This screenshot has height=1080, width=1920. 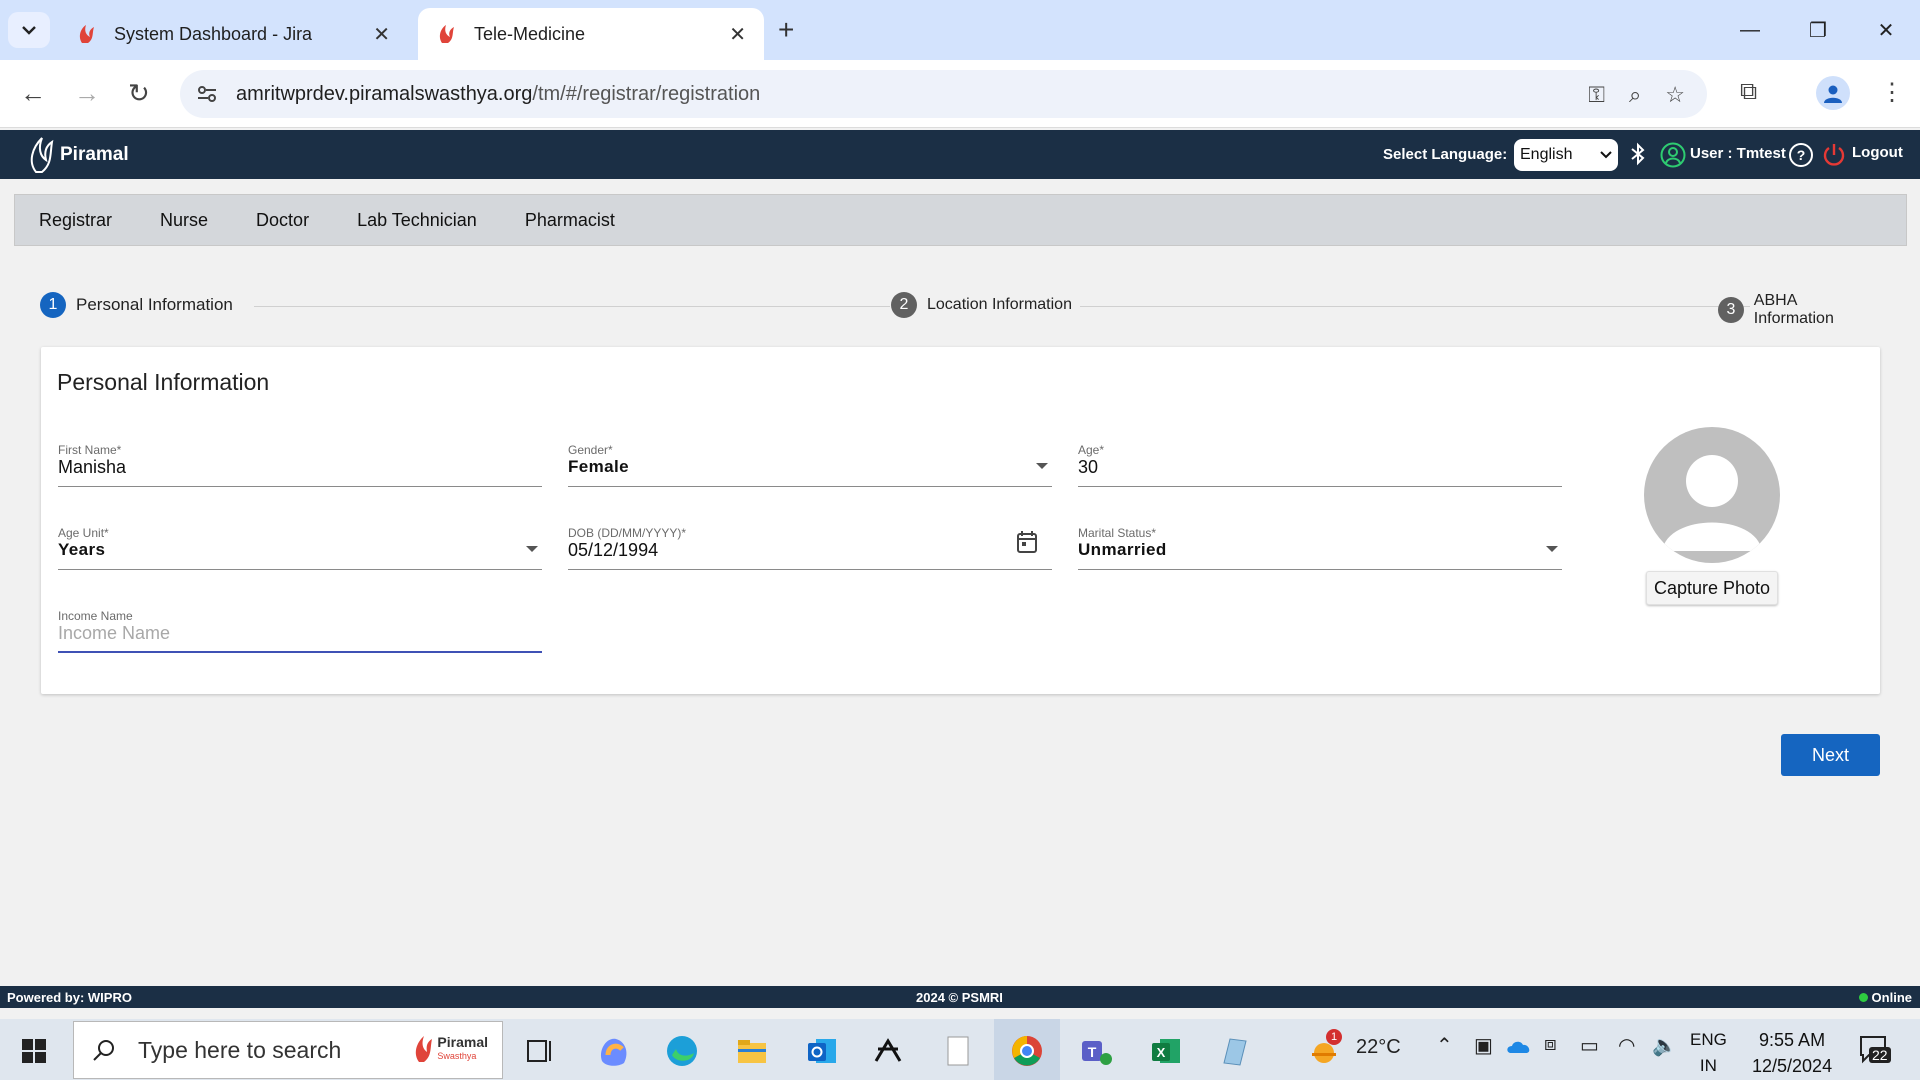 I want to click on file-explorer-icon, so click(x=752, y=1051).